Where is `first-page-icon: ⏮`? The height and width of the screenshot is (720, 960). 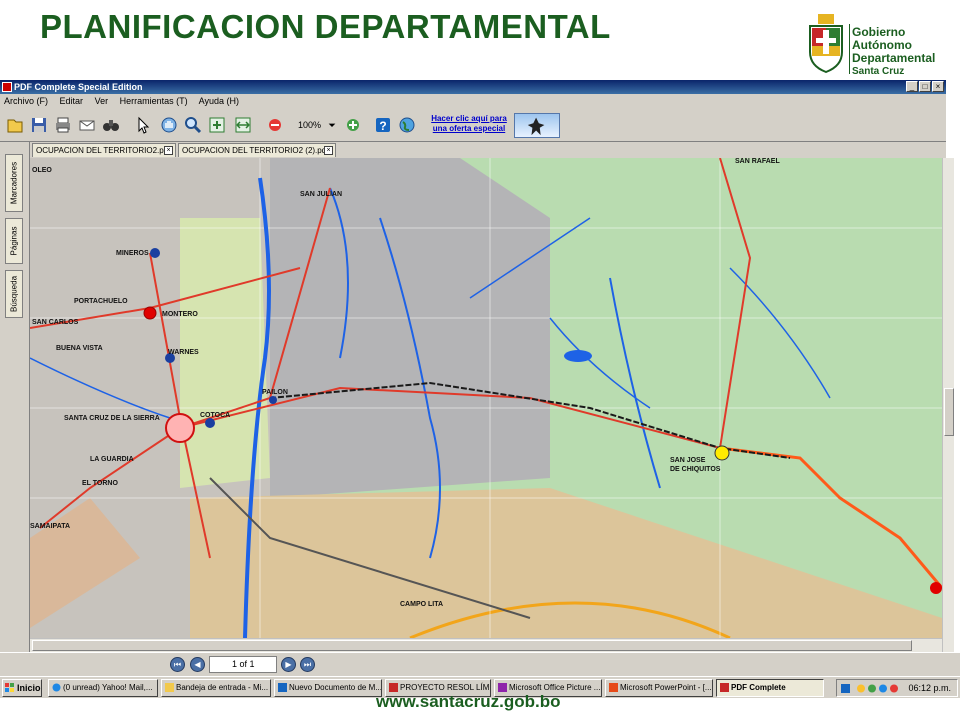 first-page-icon: ⏮ is located at coordinates (177, 664).